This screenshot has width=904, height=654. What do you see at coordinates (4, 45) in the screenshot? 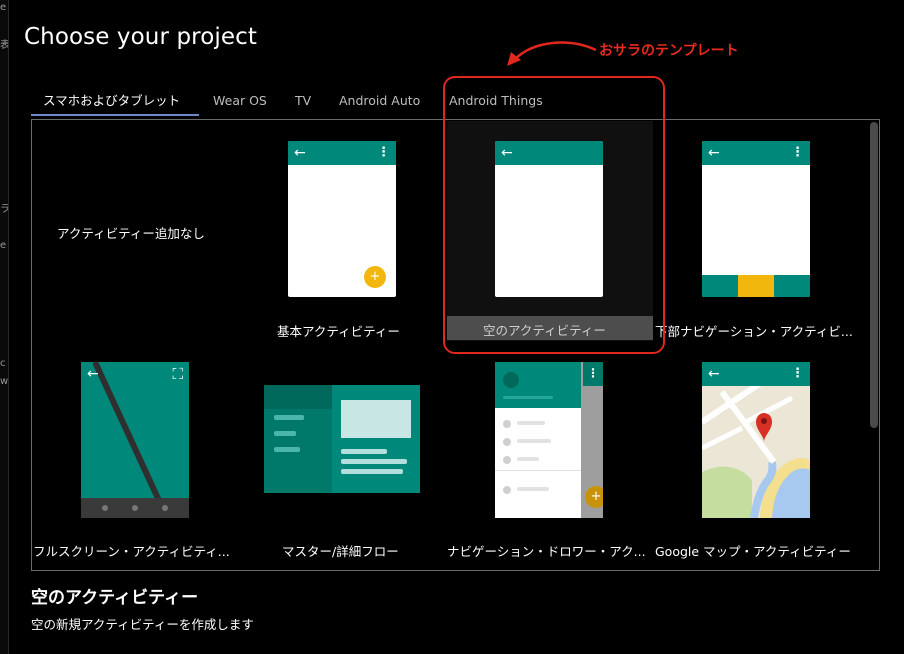
I see `edge-text: 表` at bounding box center [4, 45].